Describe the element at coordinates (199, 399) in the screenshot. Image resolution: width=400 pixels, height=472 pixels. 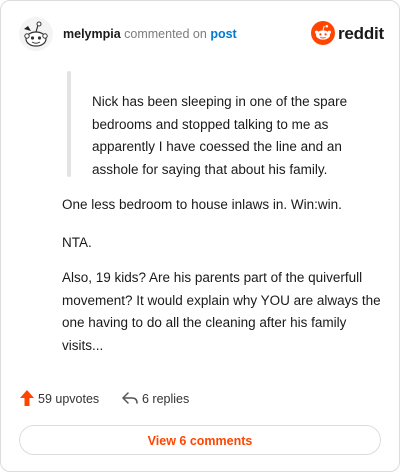
I see `comment-stats: 59 upvotes 6 replies` at that location.